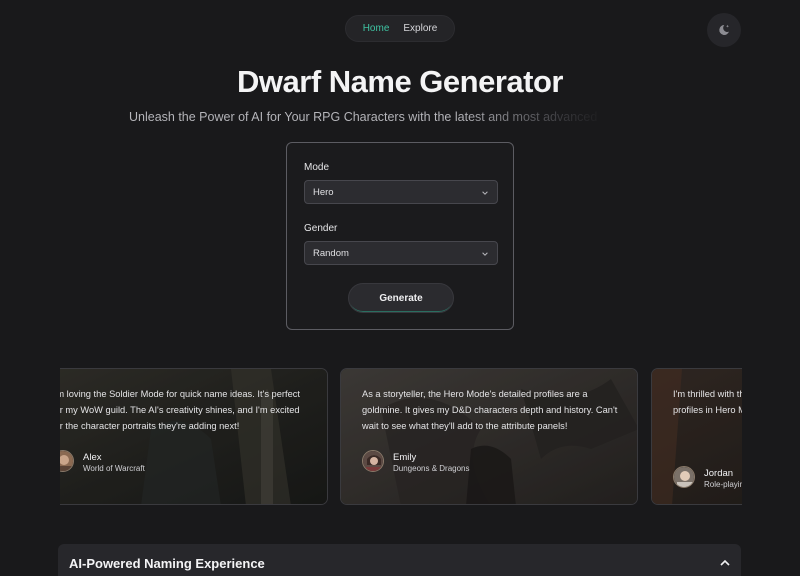 This screenshot has height=576, width=800. I want to click on nav-explore-link: Explore, so click(420, 28).